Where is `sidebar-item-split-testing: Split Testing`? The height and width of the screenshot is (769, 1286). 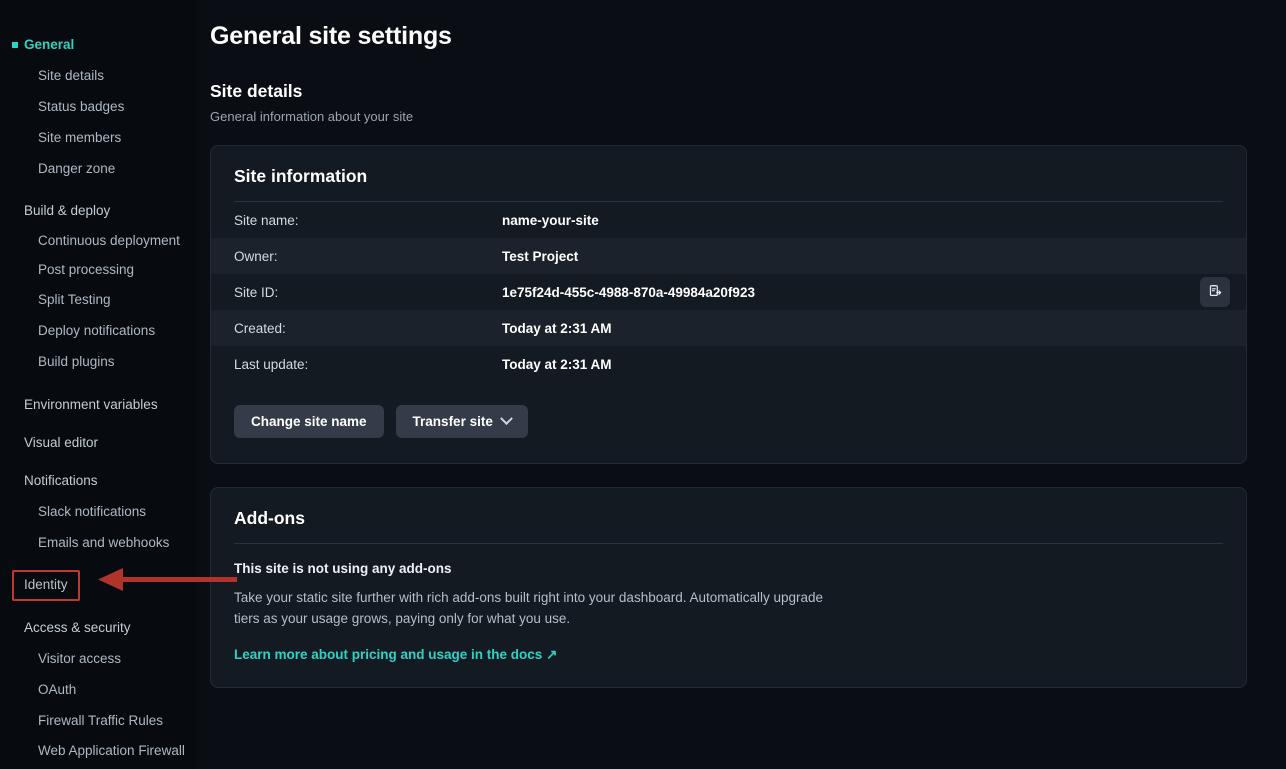 sidebar-item-split-testing: Split Testing is located at coordinates (98, 300).